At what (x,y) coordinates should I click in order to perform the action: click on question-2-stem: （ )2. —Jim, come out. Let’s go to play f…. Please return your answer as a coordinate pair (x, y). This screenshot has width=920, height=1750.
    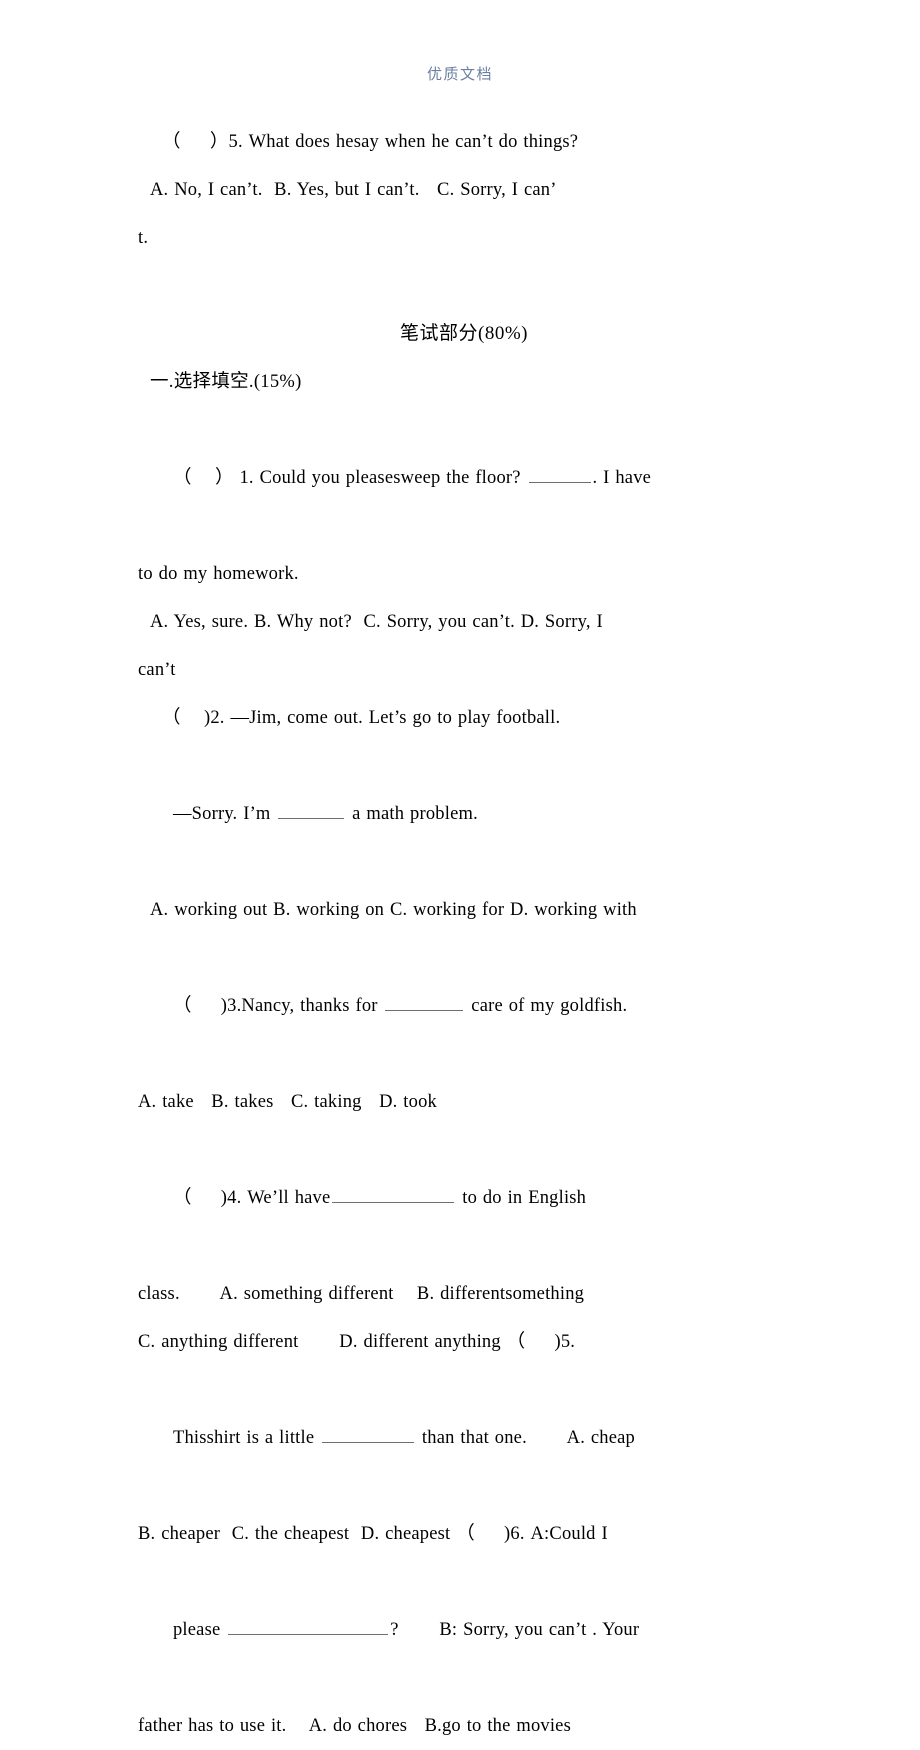
    Looking at the image, I should click on (361, 718).